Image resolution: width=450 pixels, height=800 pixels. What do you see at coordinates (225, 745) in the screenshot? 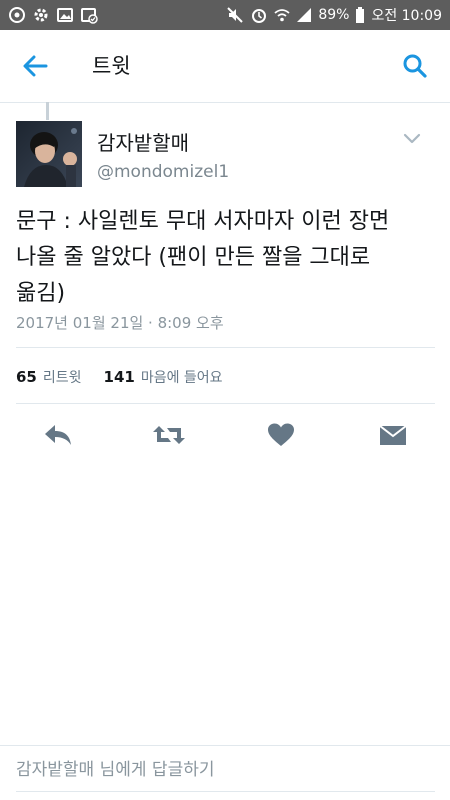
I see `reply-bar-top-divider` at bounding box center [225, 745].